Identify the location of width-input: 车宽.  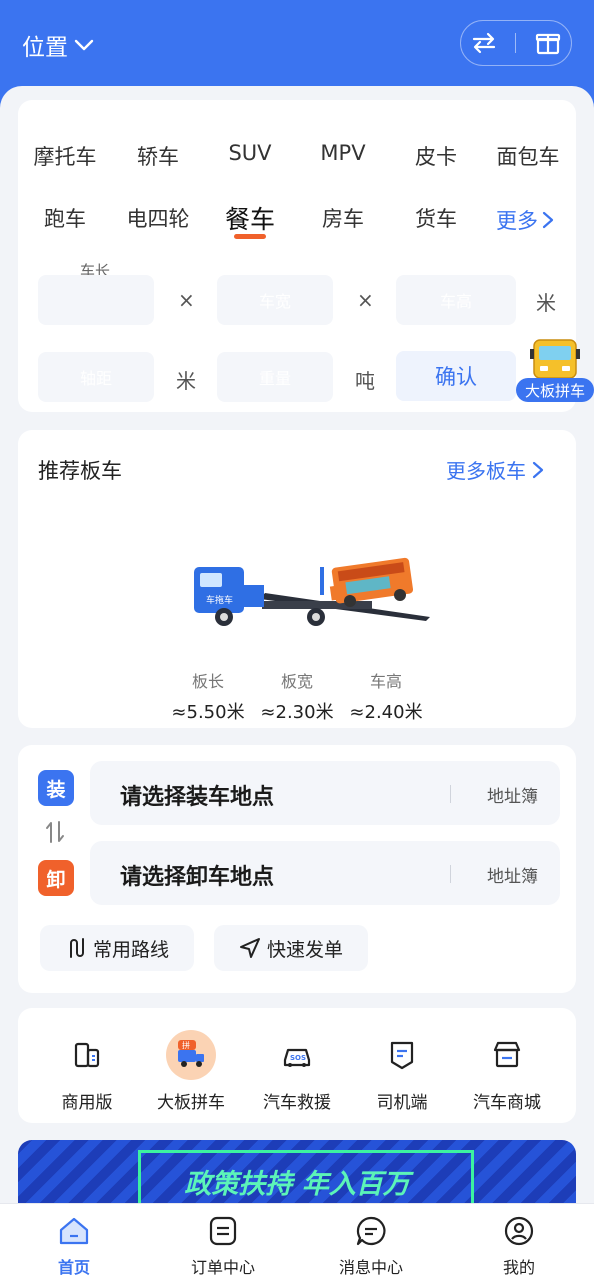
(275, 300).